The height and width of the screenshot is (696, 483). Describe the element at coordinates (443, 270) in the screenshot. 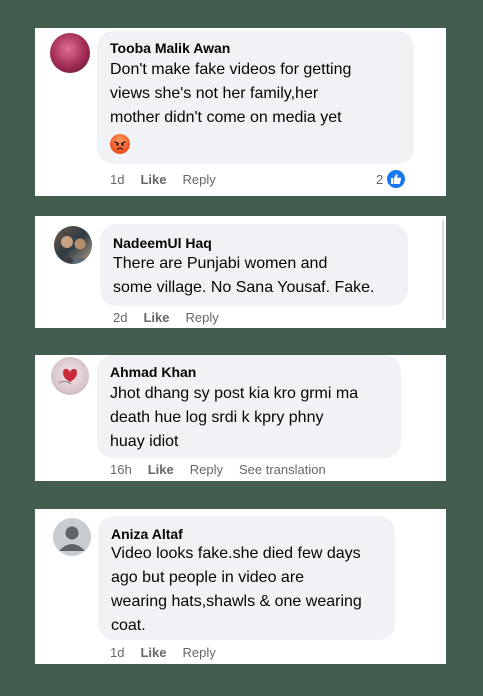

I see `scrollbar` at that location.